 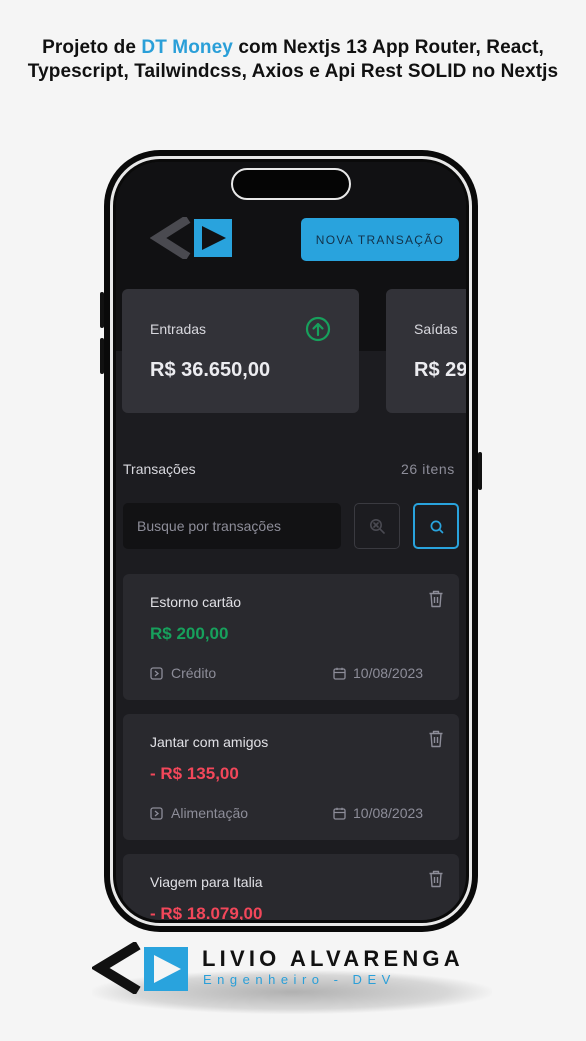 What do you see at coordinates (232, 526) in the screenshot?
I see `search-input` at bounding box center [232, 526].